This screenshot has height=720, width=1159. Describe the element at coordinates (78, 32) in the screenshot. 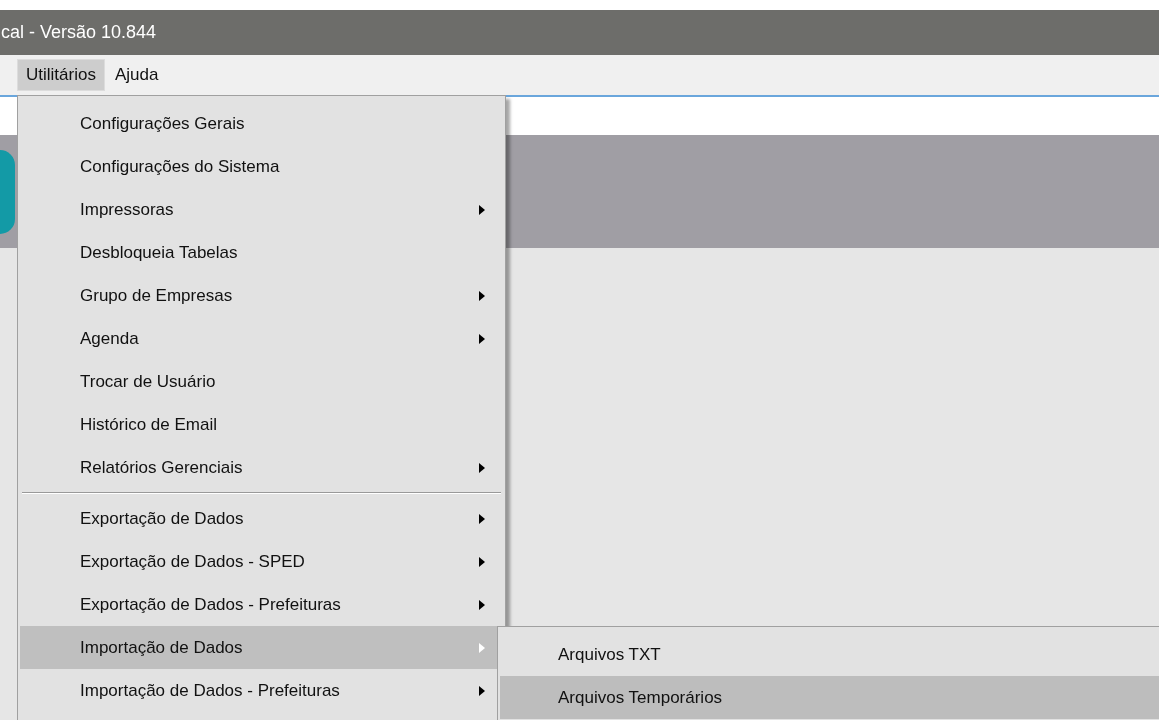

I see `window-title: cal - Versão 10.844` at that location.